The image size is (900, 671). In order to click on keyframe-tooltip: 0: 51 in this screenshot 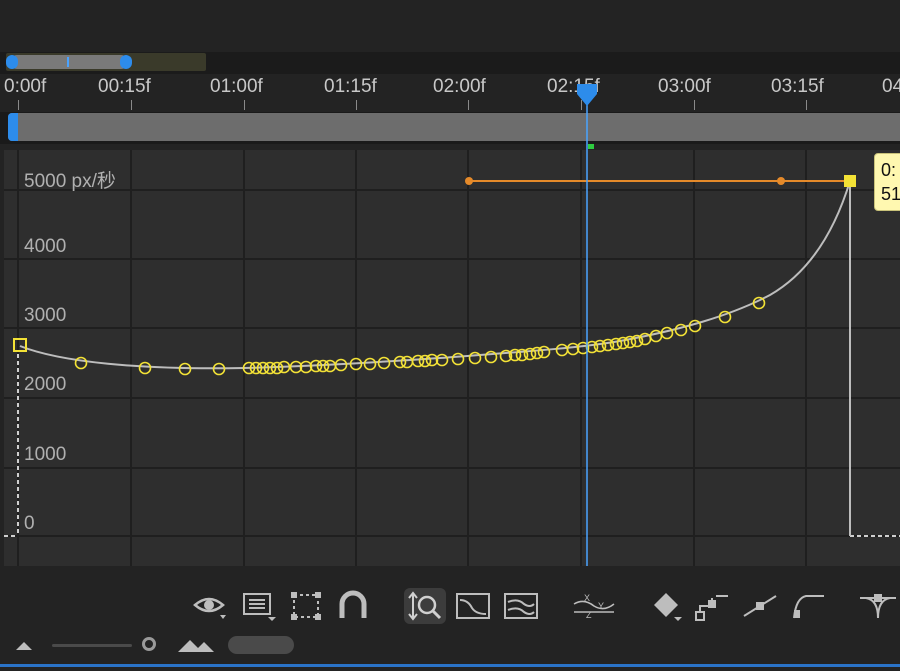, I will do `click(887, 182)`.